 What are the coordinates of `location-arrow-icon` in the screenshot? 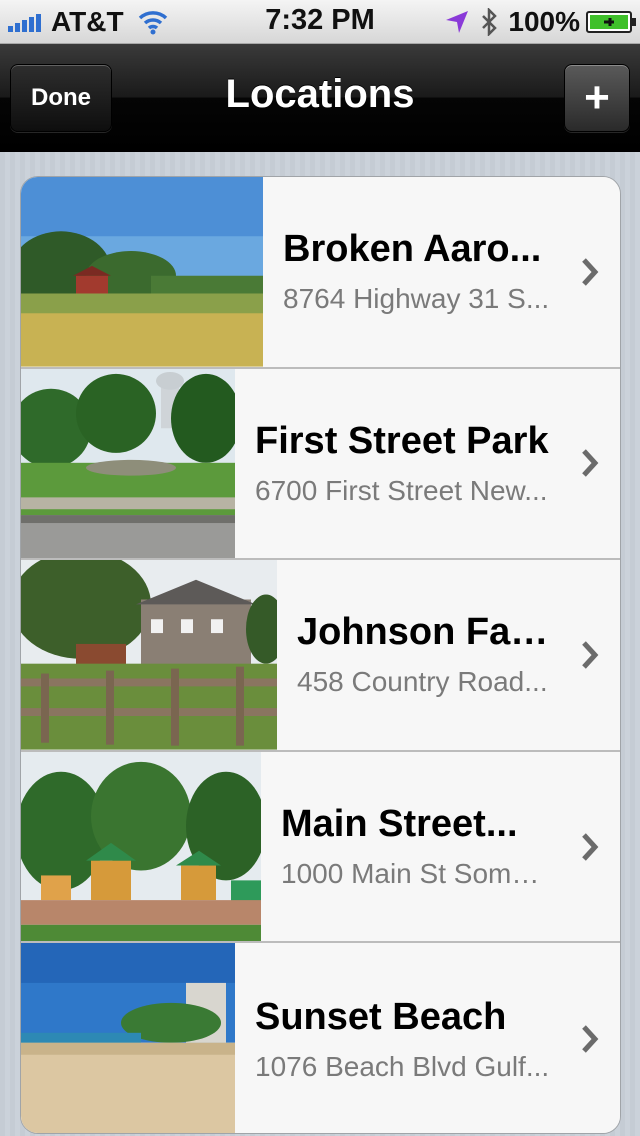 It's located at (457, 22).